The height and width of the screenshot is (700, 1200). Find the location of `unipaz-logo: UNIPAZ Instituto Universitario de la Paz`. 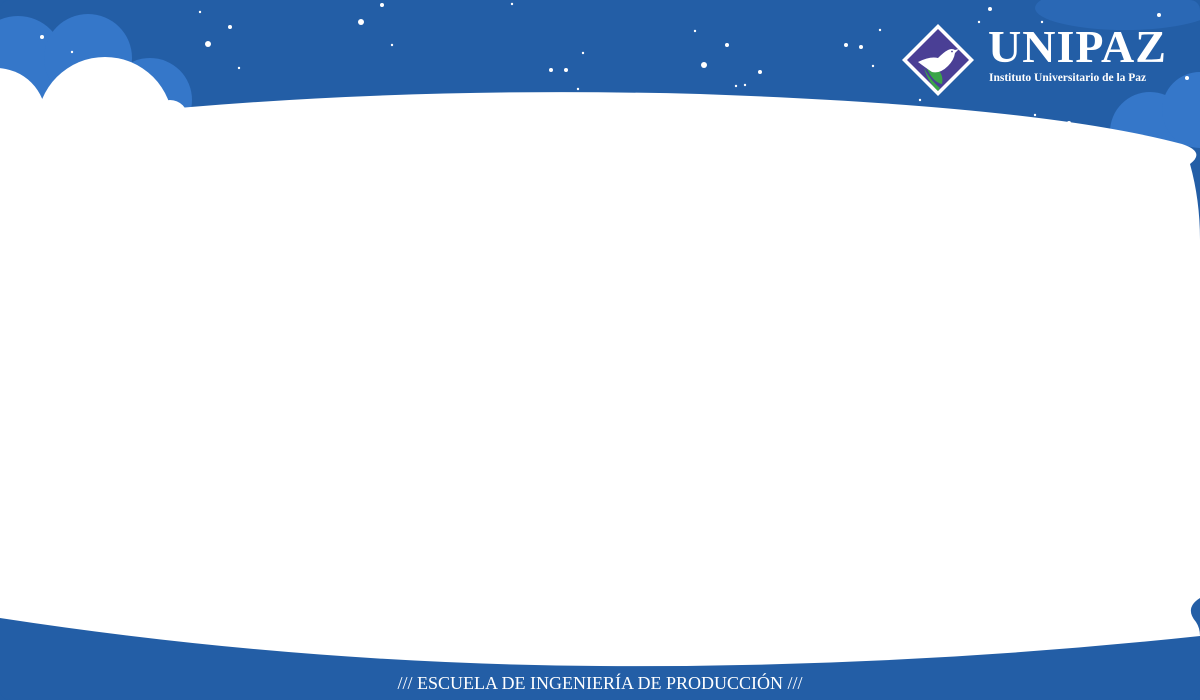

unipaz-logo: UNIPAZ Instituto Universitario de la Paz is located at coordinates (1040, 62).